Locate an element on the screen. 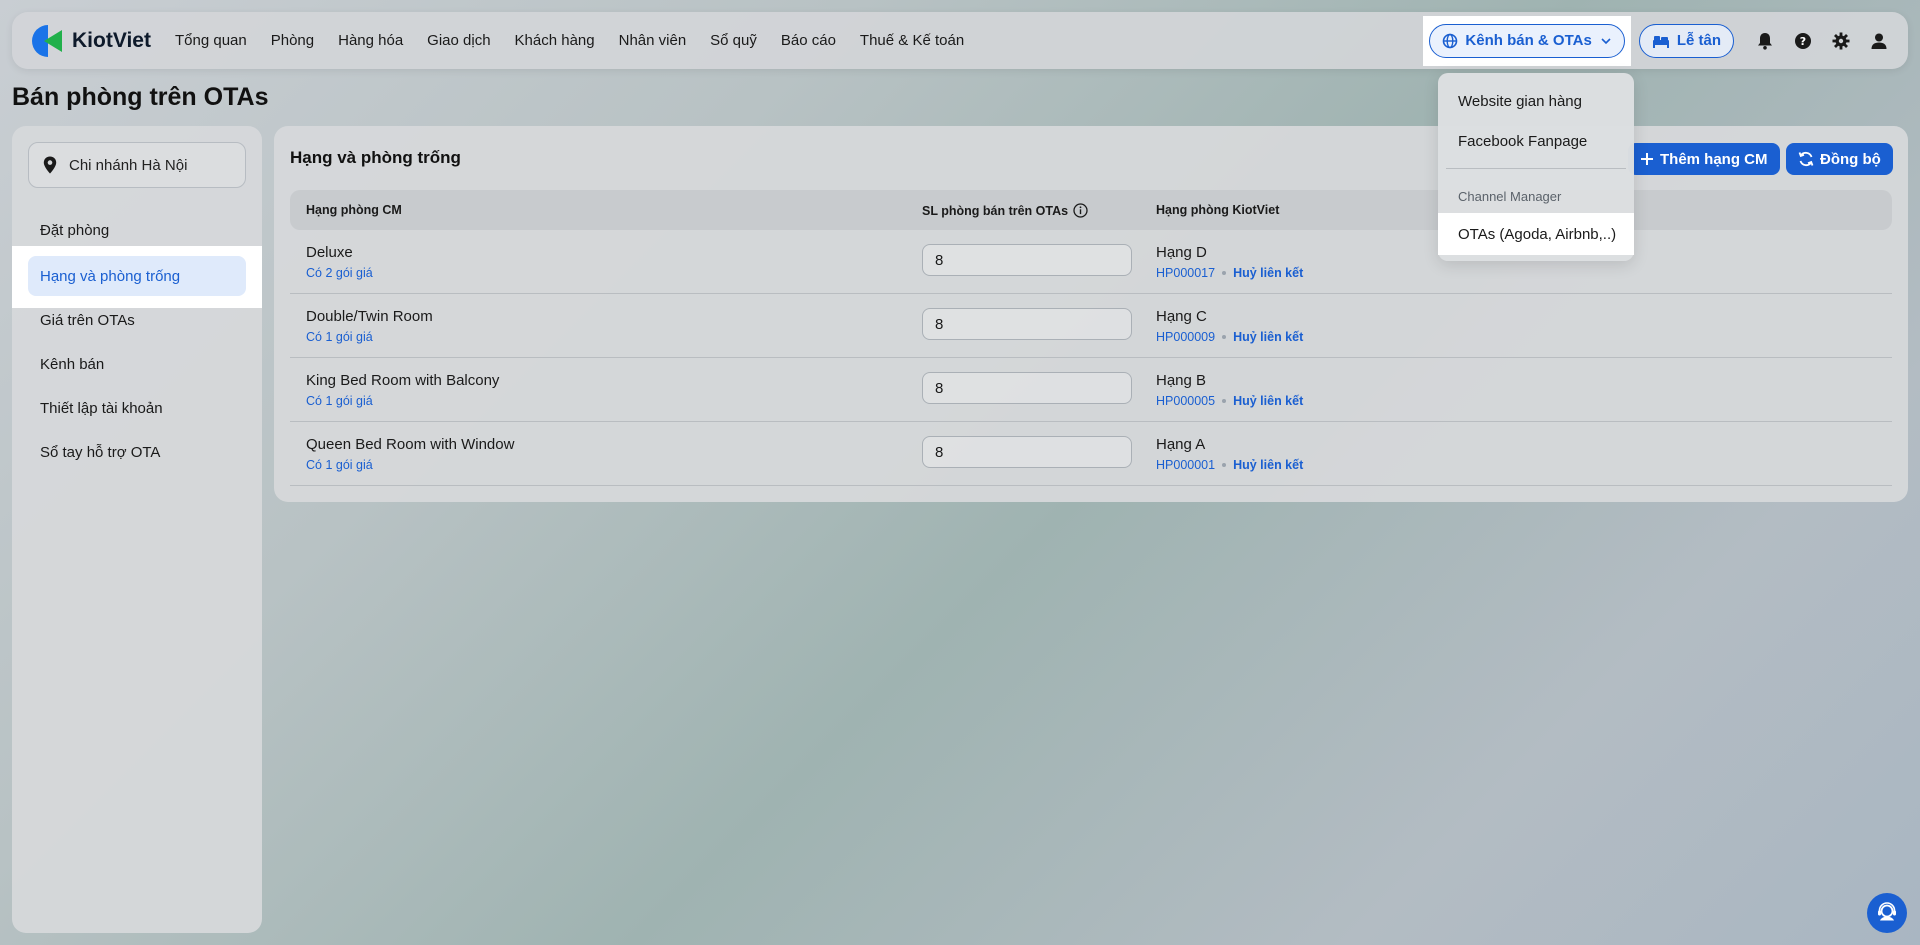 Image resolution: width=1920 pixels, height=945 pixels. gear-icon is located at coordinates (1841, 40).